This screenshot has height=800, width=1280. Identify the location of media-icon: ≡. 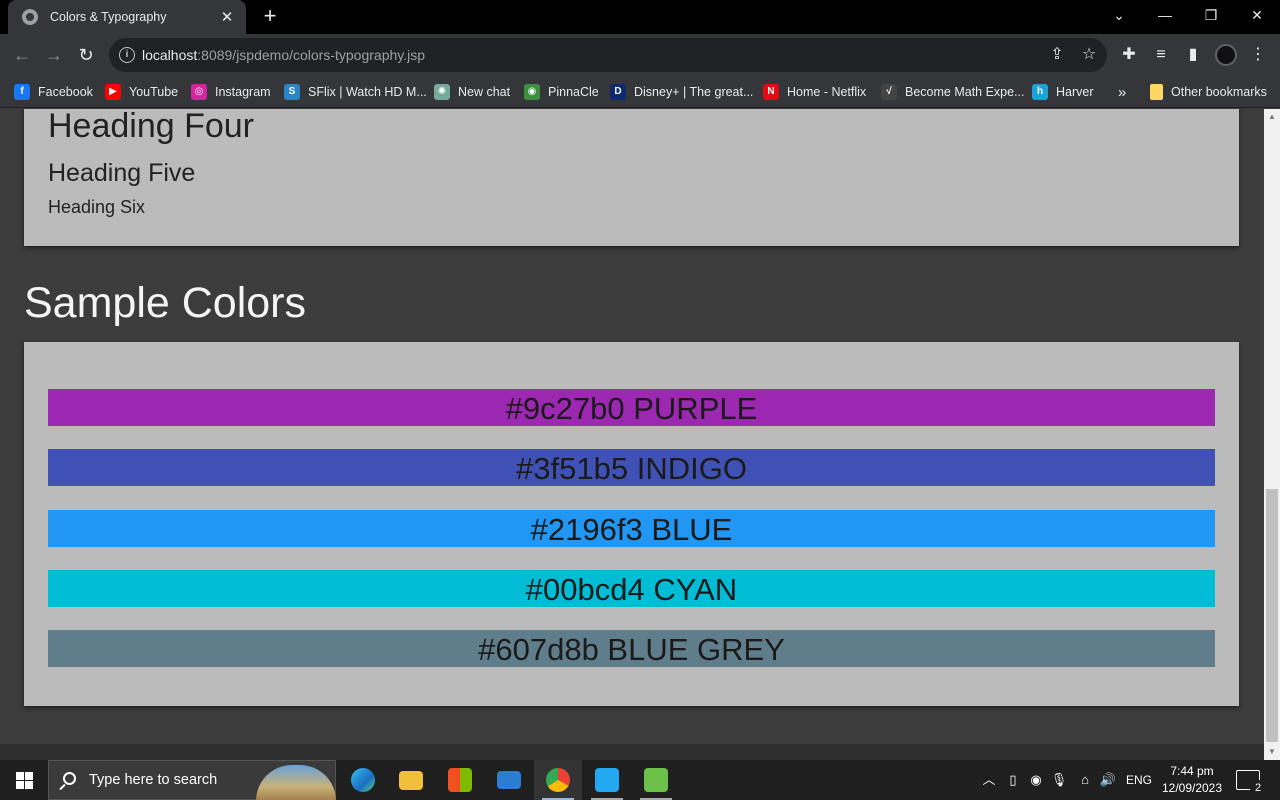
(1161, 55).